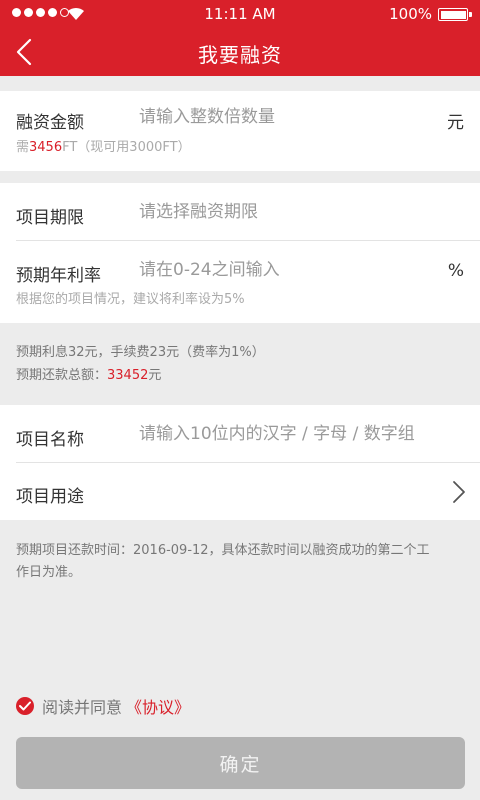  What do you see at coordinates (46, 147) in the screenshot?
I see `amount-hint-value: 3456` at bounding box center [46, 147].